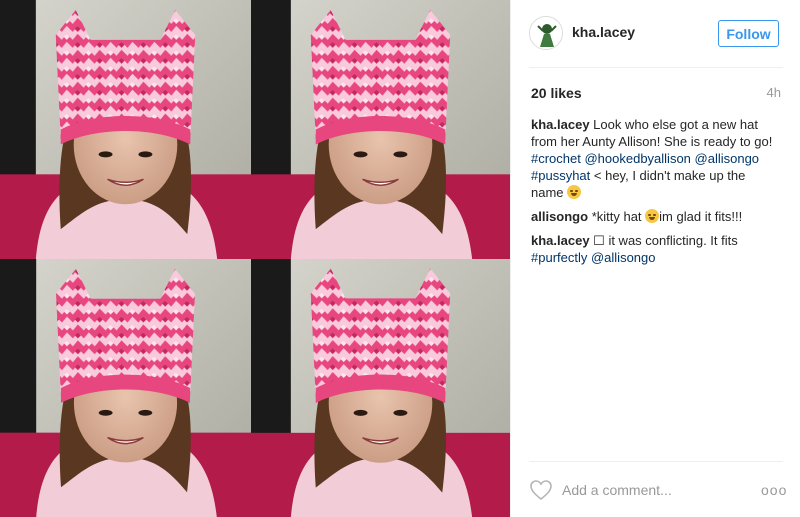  I want to click on add-comment-row: ooo, so click(657, 490).